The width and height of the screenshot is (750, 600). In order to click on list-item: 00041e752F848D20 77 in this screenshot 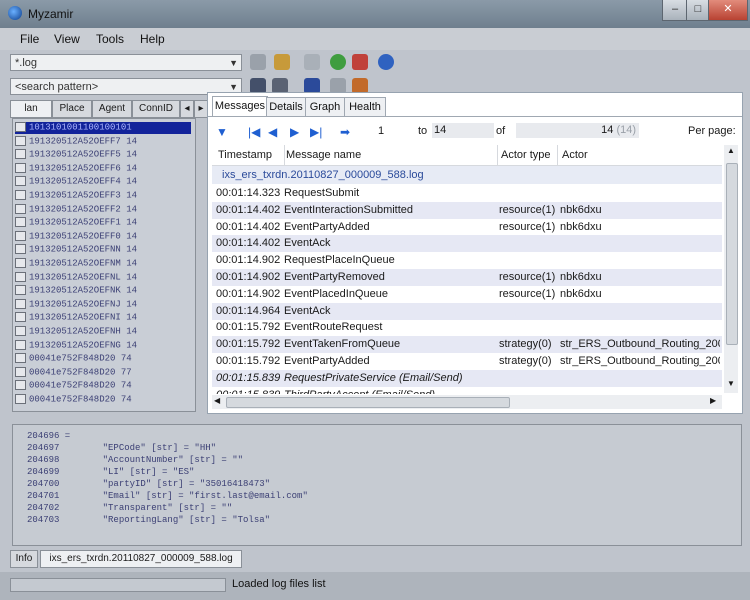, I will do `click(103, 372)`.